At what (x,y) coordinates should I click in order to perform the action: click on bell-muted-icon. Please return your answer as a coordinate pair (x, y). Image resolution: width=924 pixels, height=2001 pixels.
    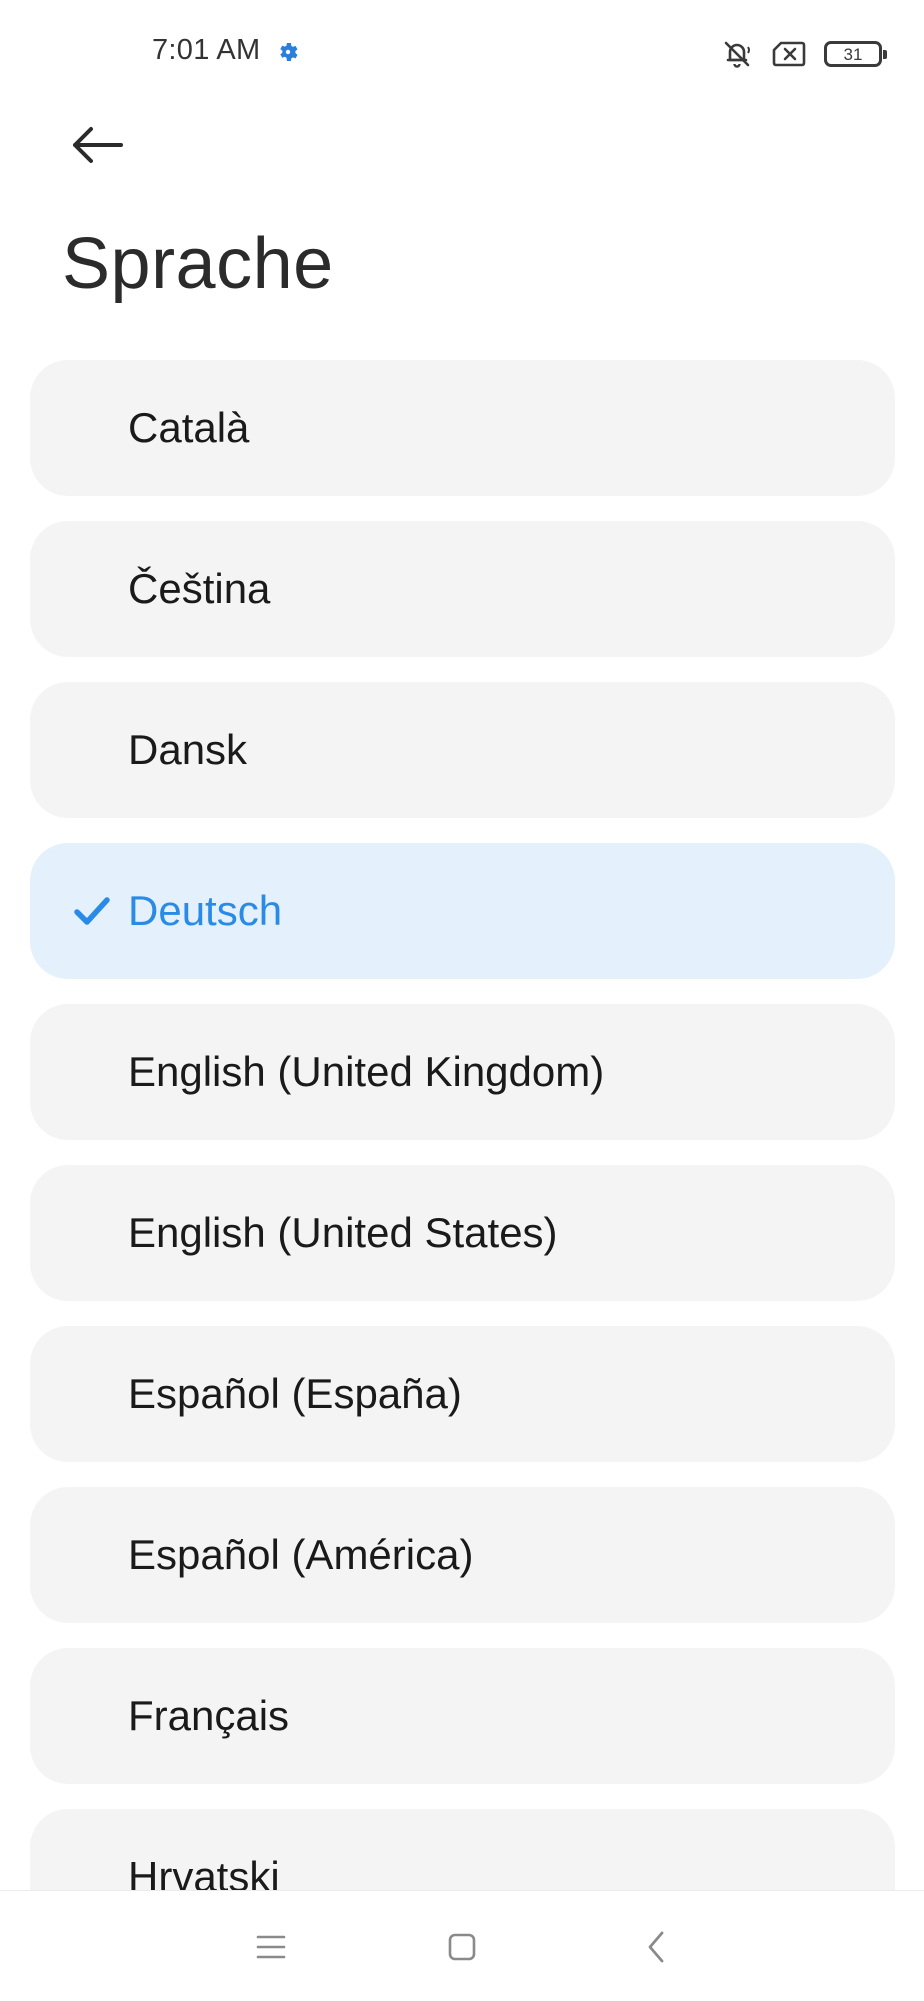
    Looking at the image, I should click on (737, 54).